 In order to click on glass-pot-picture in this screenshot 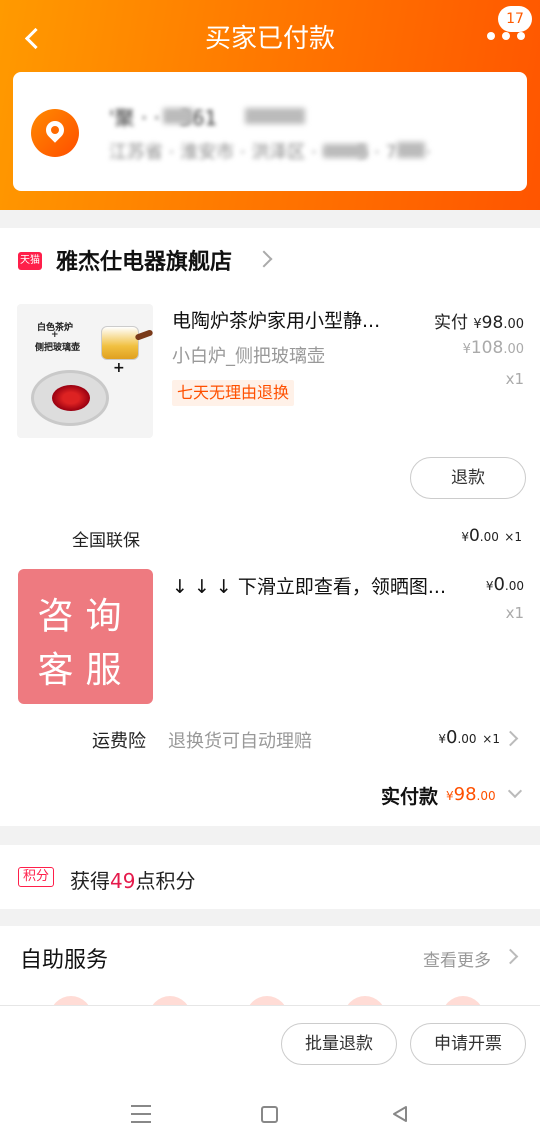, I will do `click(120, 343)`.